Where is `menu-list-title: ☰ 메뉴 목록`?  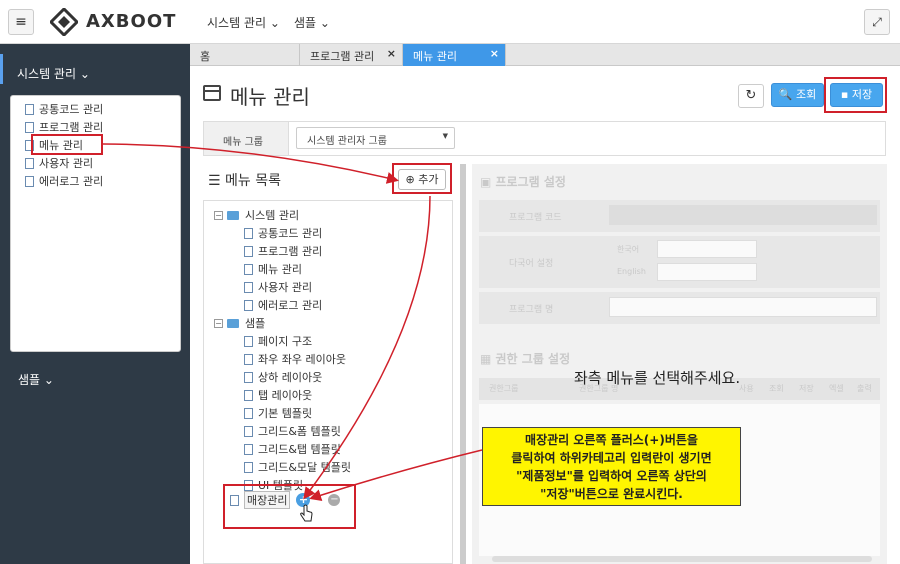
menu-list-title: ☰ 메뉴 목록 is located at coordinates (244, 180).